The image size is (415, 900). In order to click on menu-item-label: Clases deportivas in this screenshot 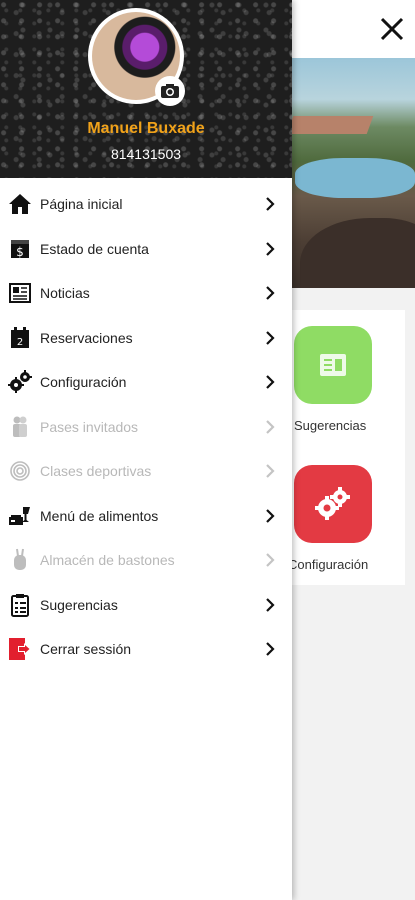, I will do `click(96, 471)`.